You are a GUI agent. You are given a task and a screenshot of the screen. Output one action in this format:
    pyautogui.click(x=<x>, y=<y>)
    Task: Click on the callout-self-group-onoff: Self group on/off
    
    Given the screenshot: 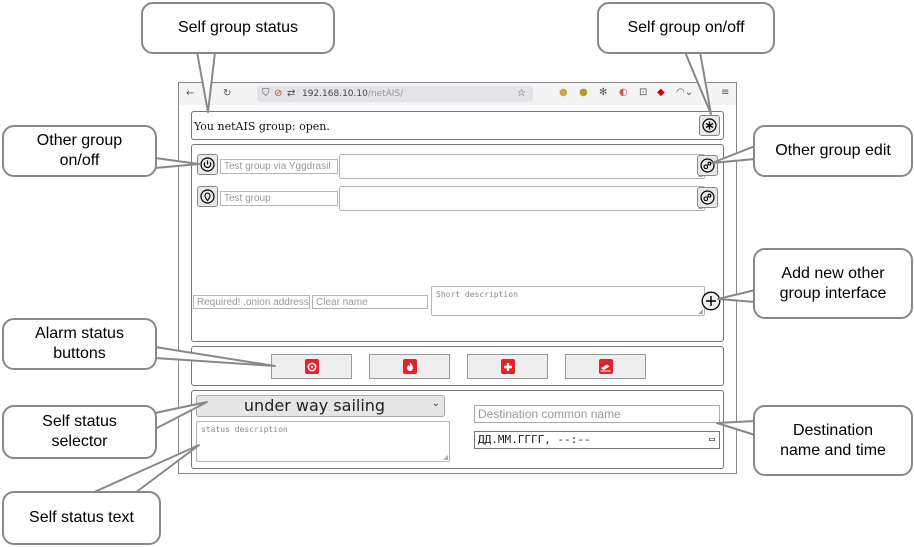 What is the action you would take?
    pyautogui.click(x=686, y=28)
    